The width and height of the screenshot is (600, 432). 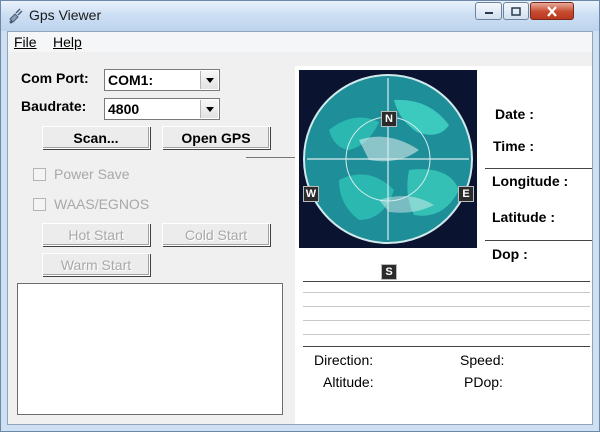 I want to click on com-port-value: COM1:, so click(x=131, y=80).